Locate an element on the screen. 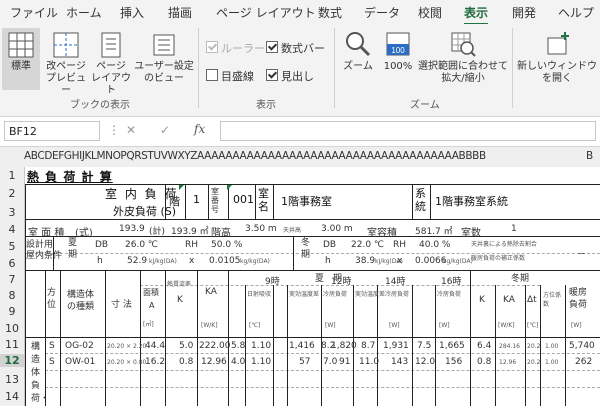  page-layout-label-1: ページ is located at coordinates (111, 66).